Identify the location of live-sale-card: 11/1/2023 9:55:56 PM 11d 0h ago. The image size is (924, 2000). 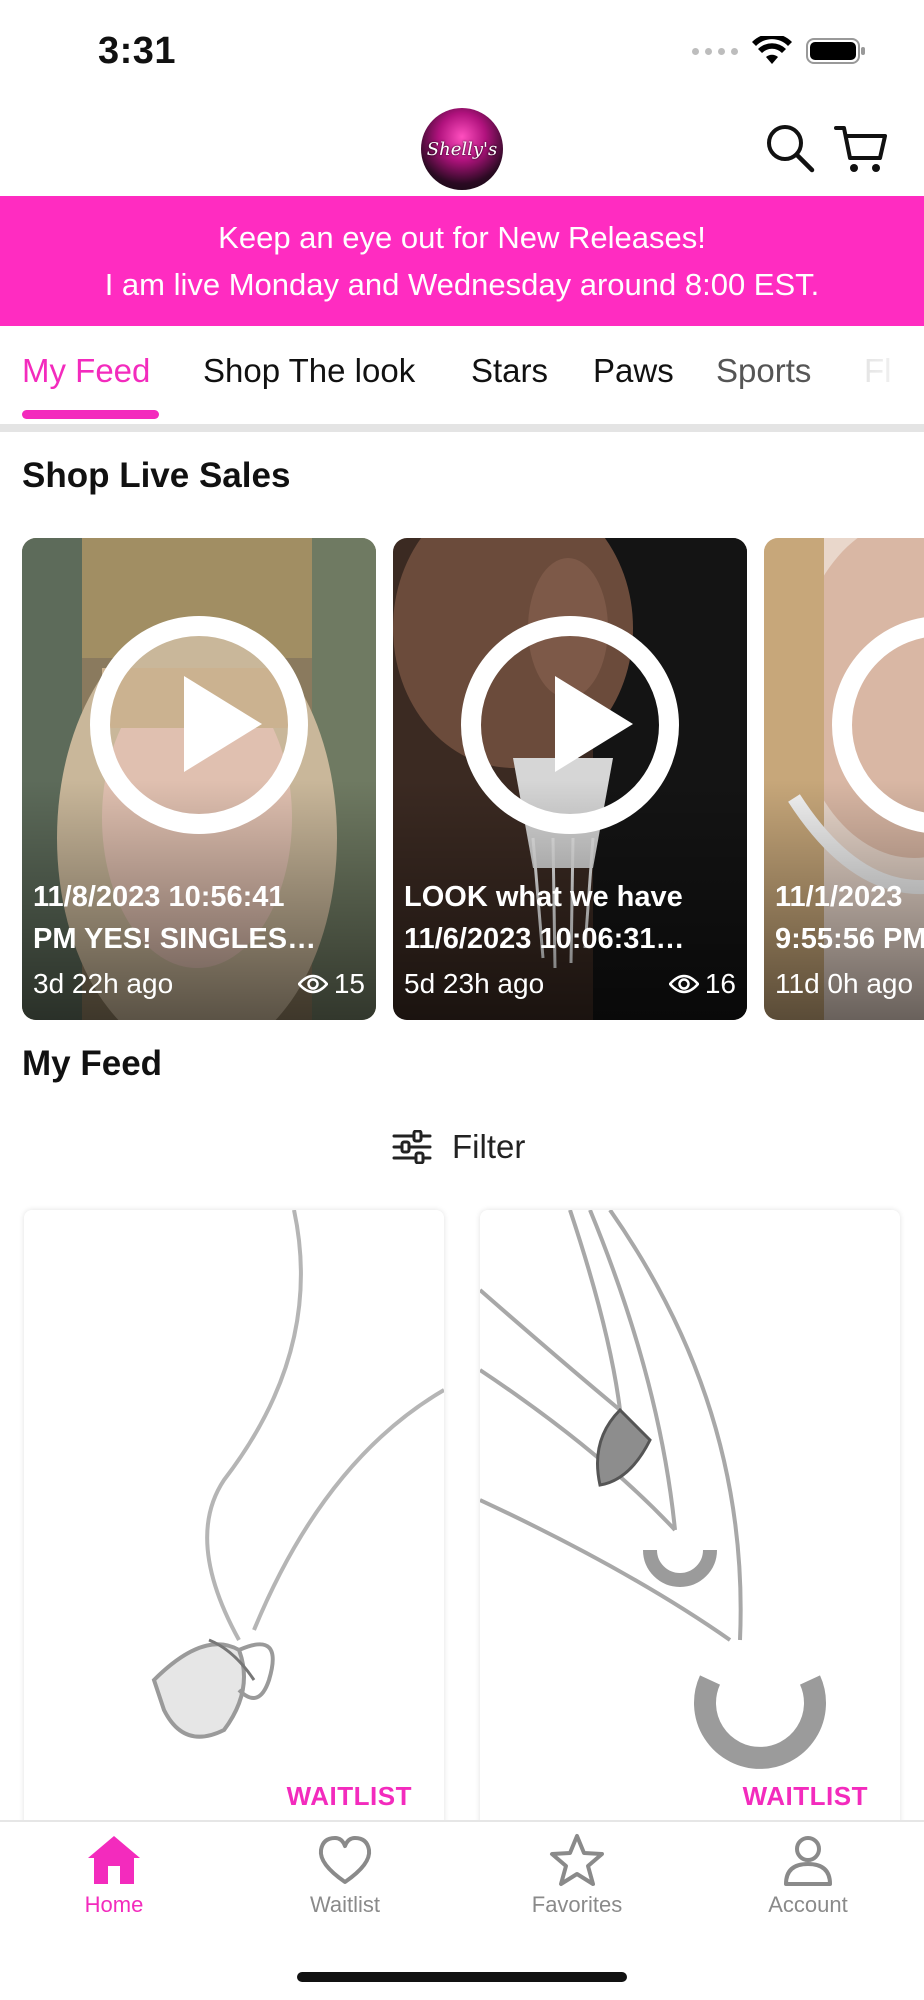
(844, 779).